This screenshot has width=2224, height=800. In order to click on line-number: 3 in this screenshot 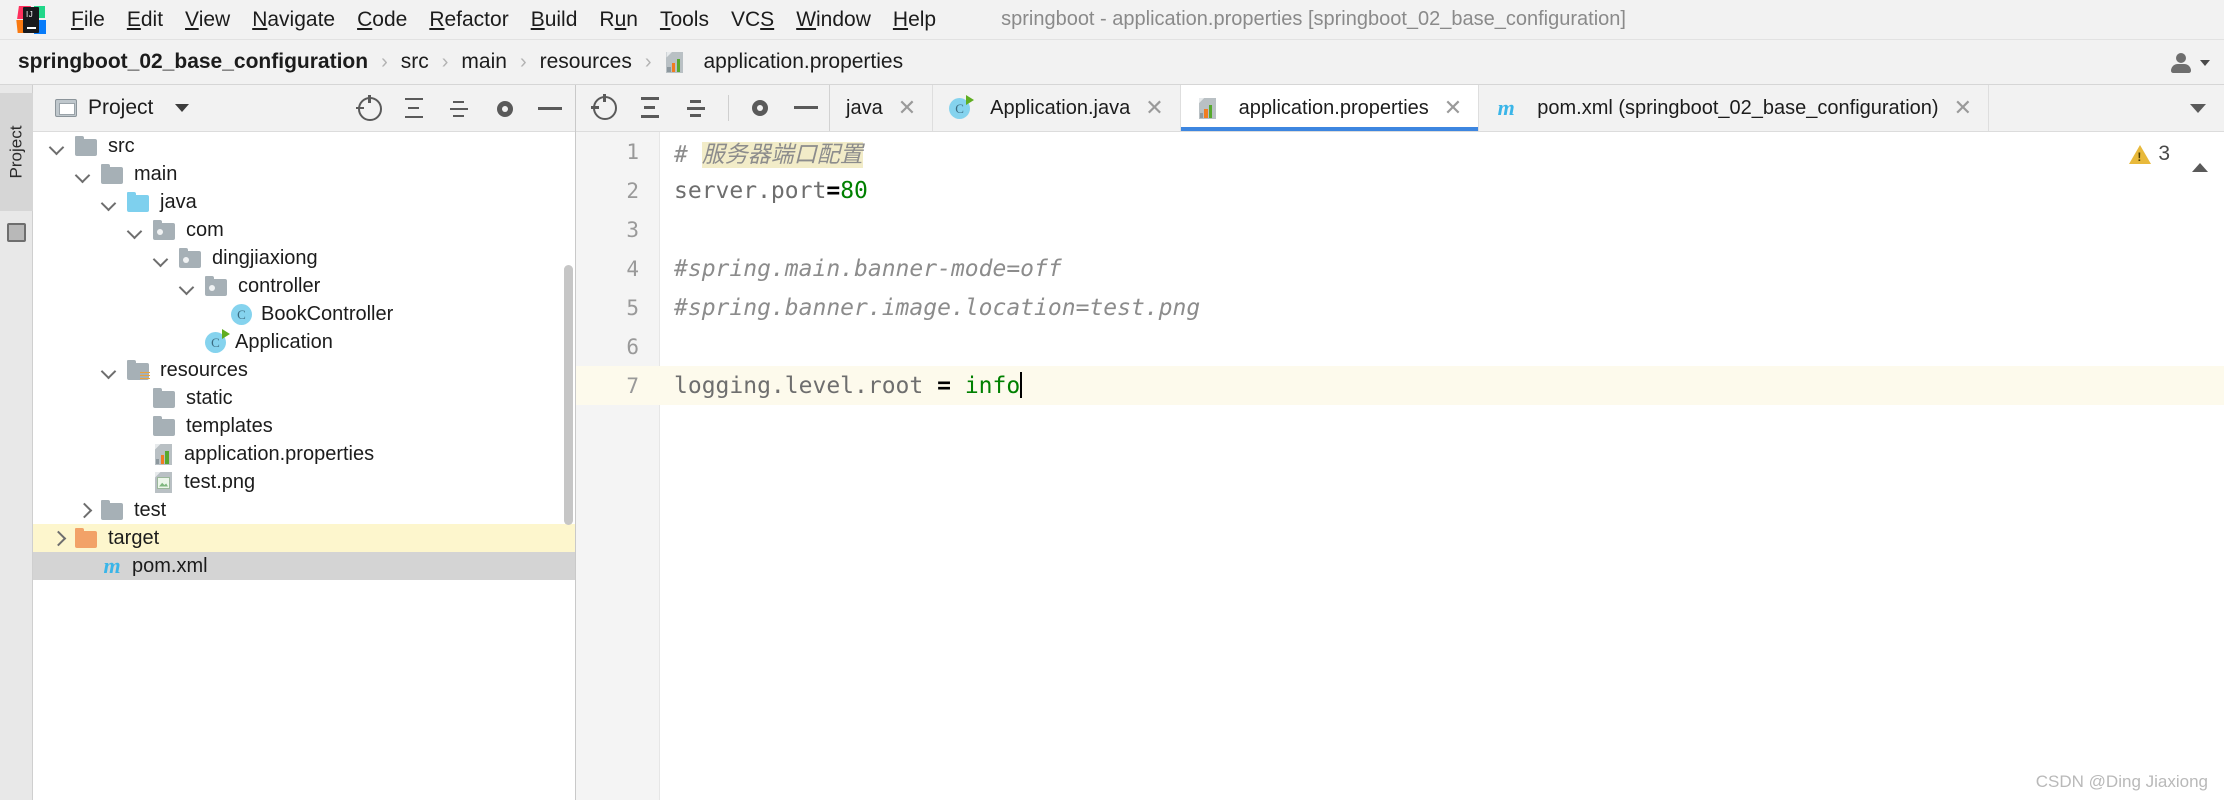, I will do `click(632, 229)`.